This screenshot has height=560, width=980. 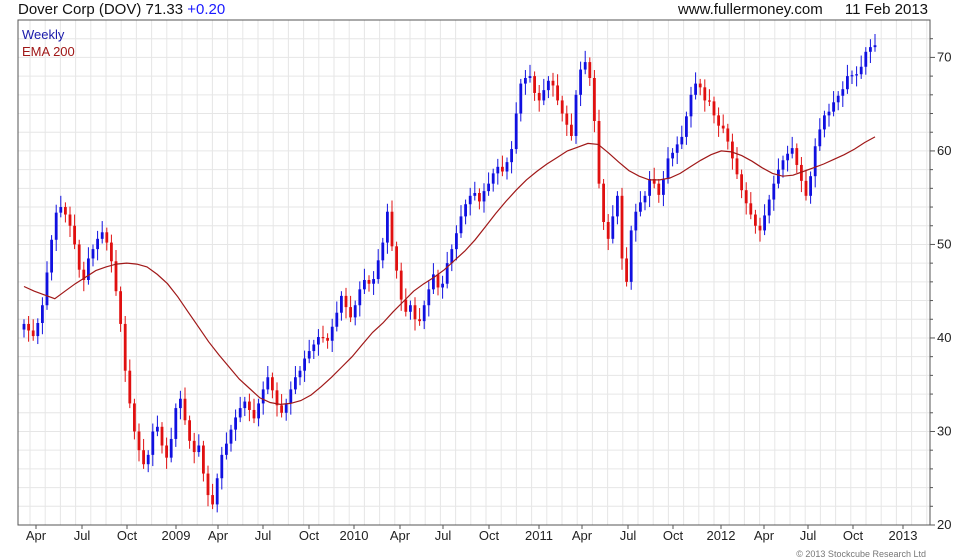 I want to click on x-tick-label: Oct, so click(x=853, y=535).